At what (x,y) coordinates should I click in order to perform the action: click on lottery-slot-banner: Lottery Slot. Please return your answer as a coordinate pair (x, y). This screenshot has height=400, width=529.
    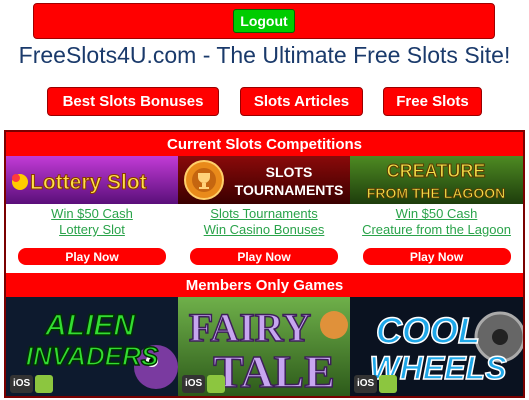
    Looking at the image, I should click on (92, 180).